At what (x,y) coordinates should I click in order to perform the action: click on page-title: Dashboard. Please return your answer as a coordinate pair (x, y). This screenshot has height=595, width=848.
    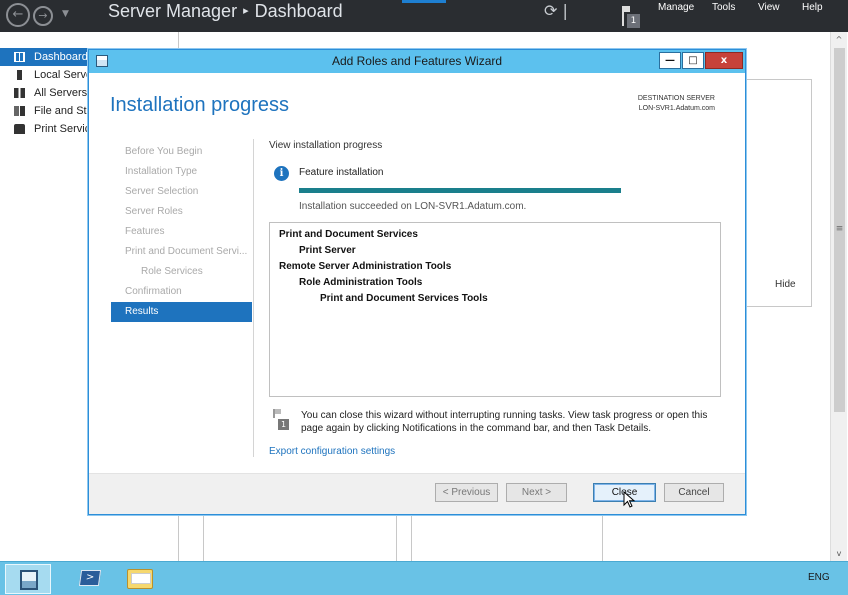
    Looking at the image, I should click on (298, 11).